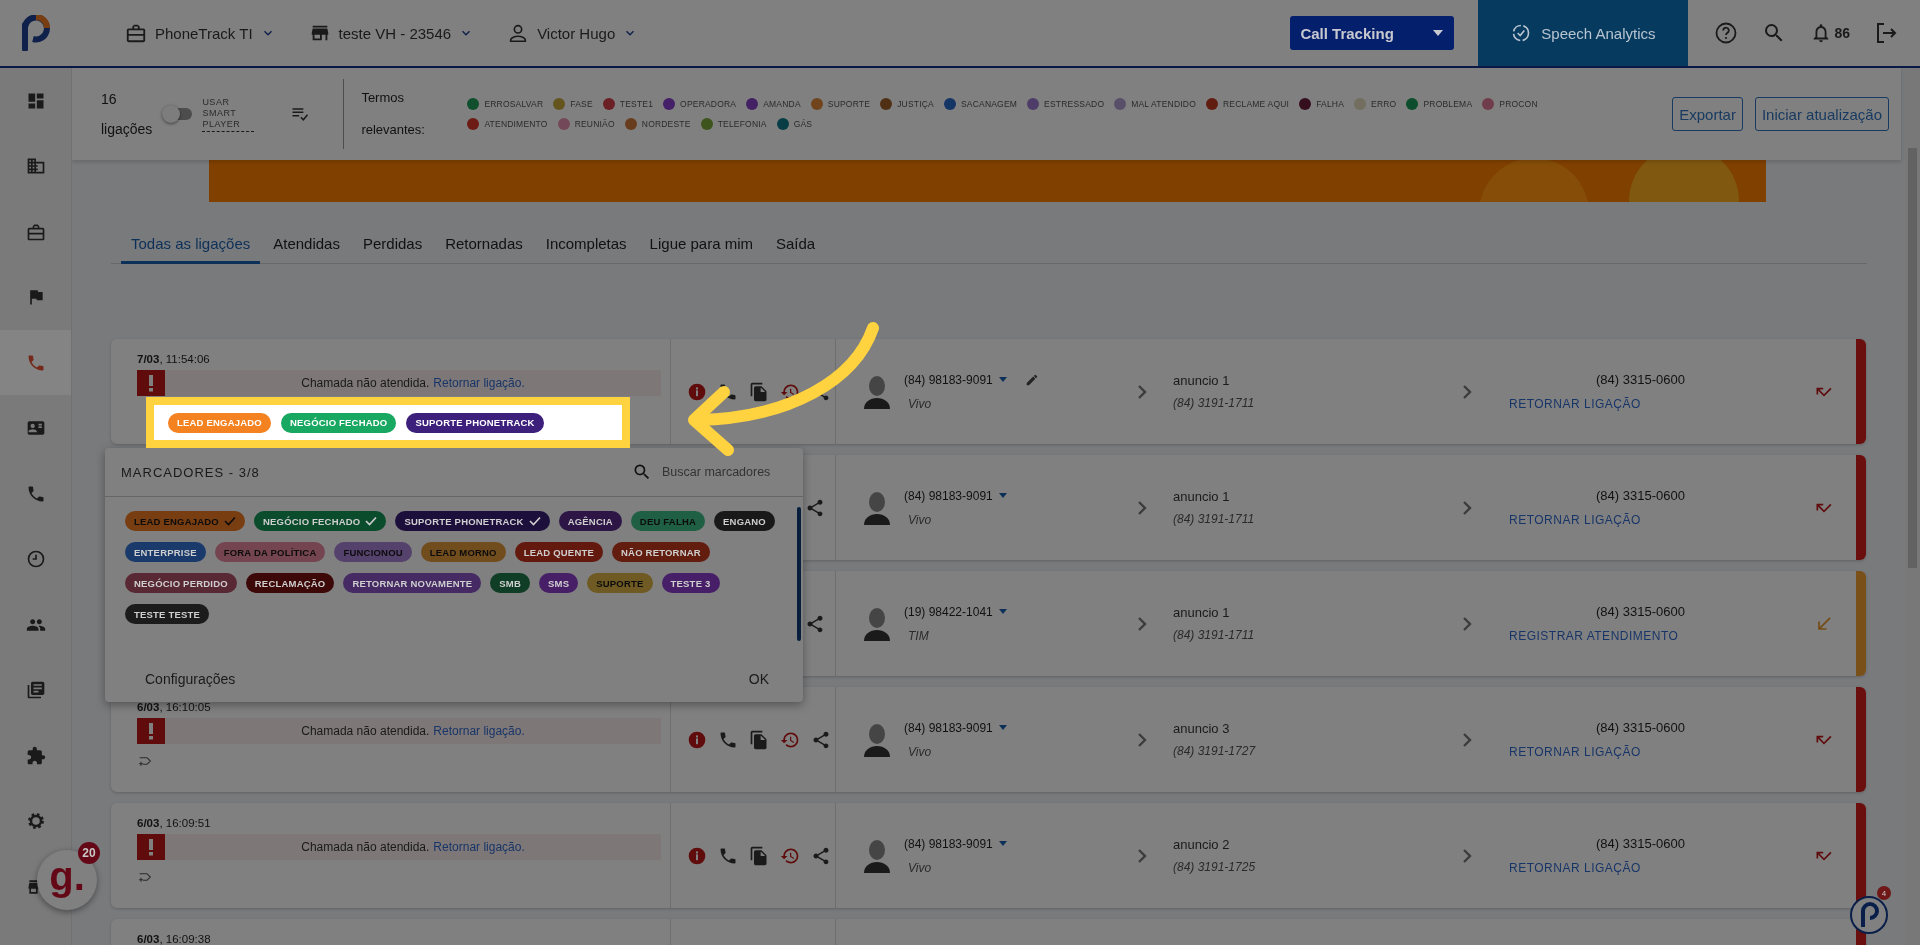 Image resolution: width=1920 pixels, height=945 pixels. What do you see at coordinates (484, 240) in the screenshot?
I see `tab: Retornadas` at bounding box center [484, 240].